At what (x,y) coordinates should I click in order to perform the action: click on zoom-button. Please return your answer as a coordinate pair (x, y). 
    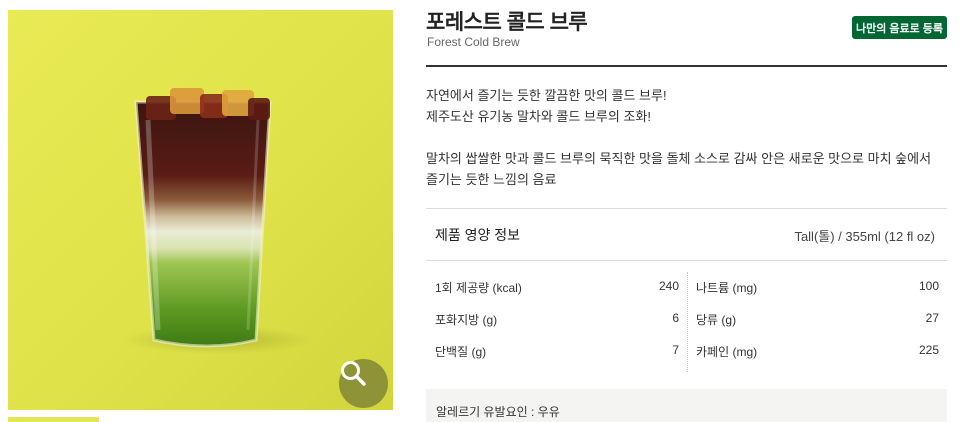
    Looking at the image, I should click on (363, 383).